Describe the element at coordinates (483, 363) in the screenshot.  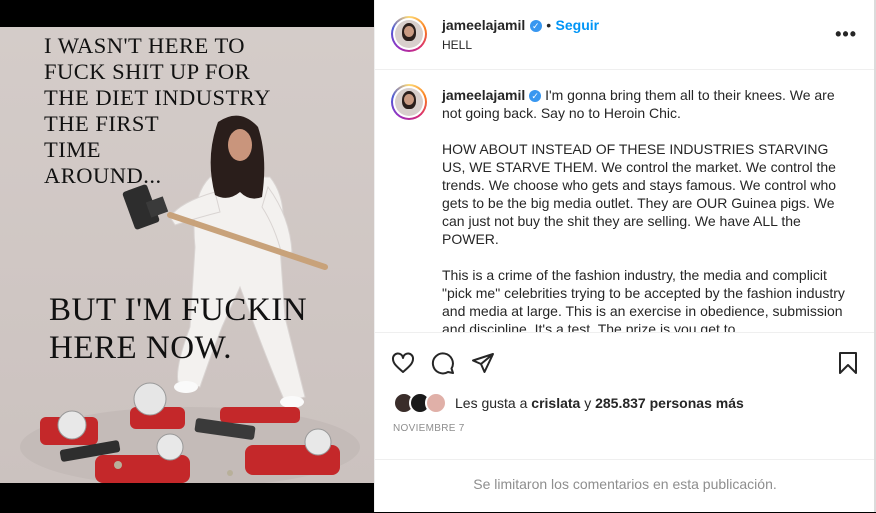
I see `share-icon` at that location.